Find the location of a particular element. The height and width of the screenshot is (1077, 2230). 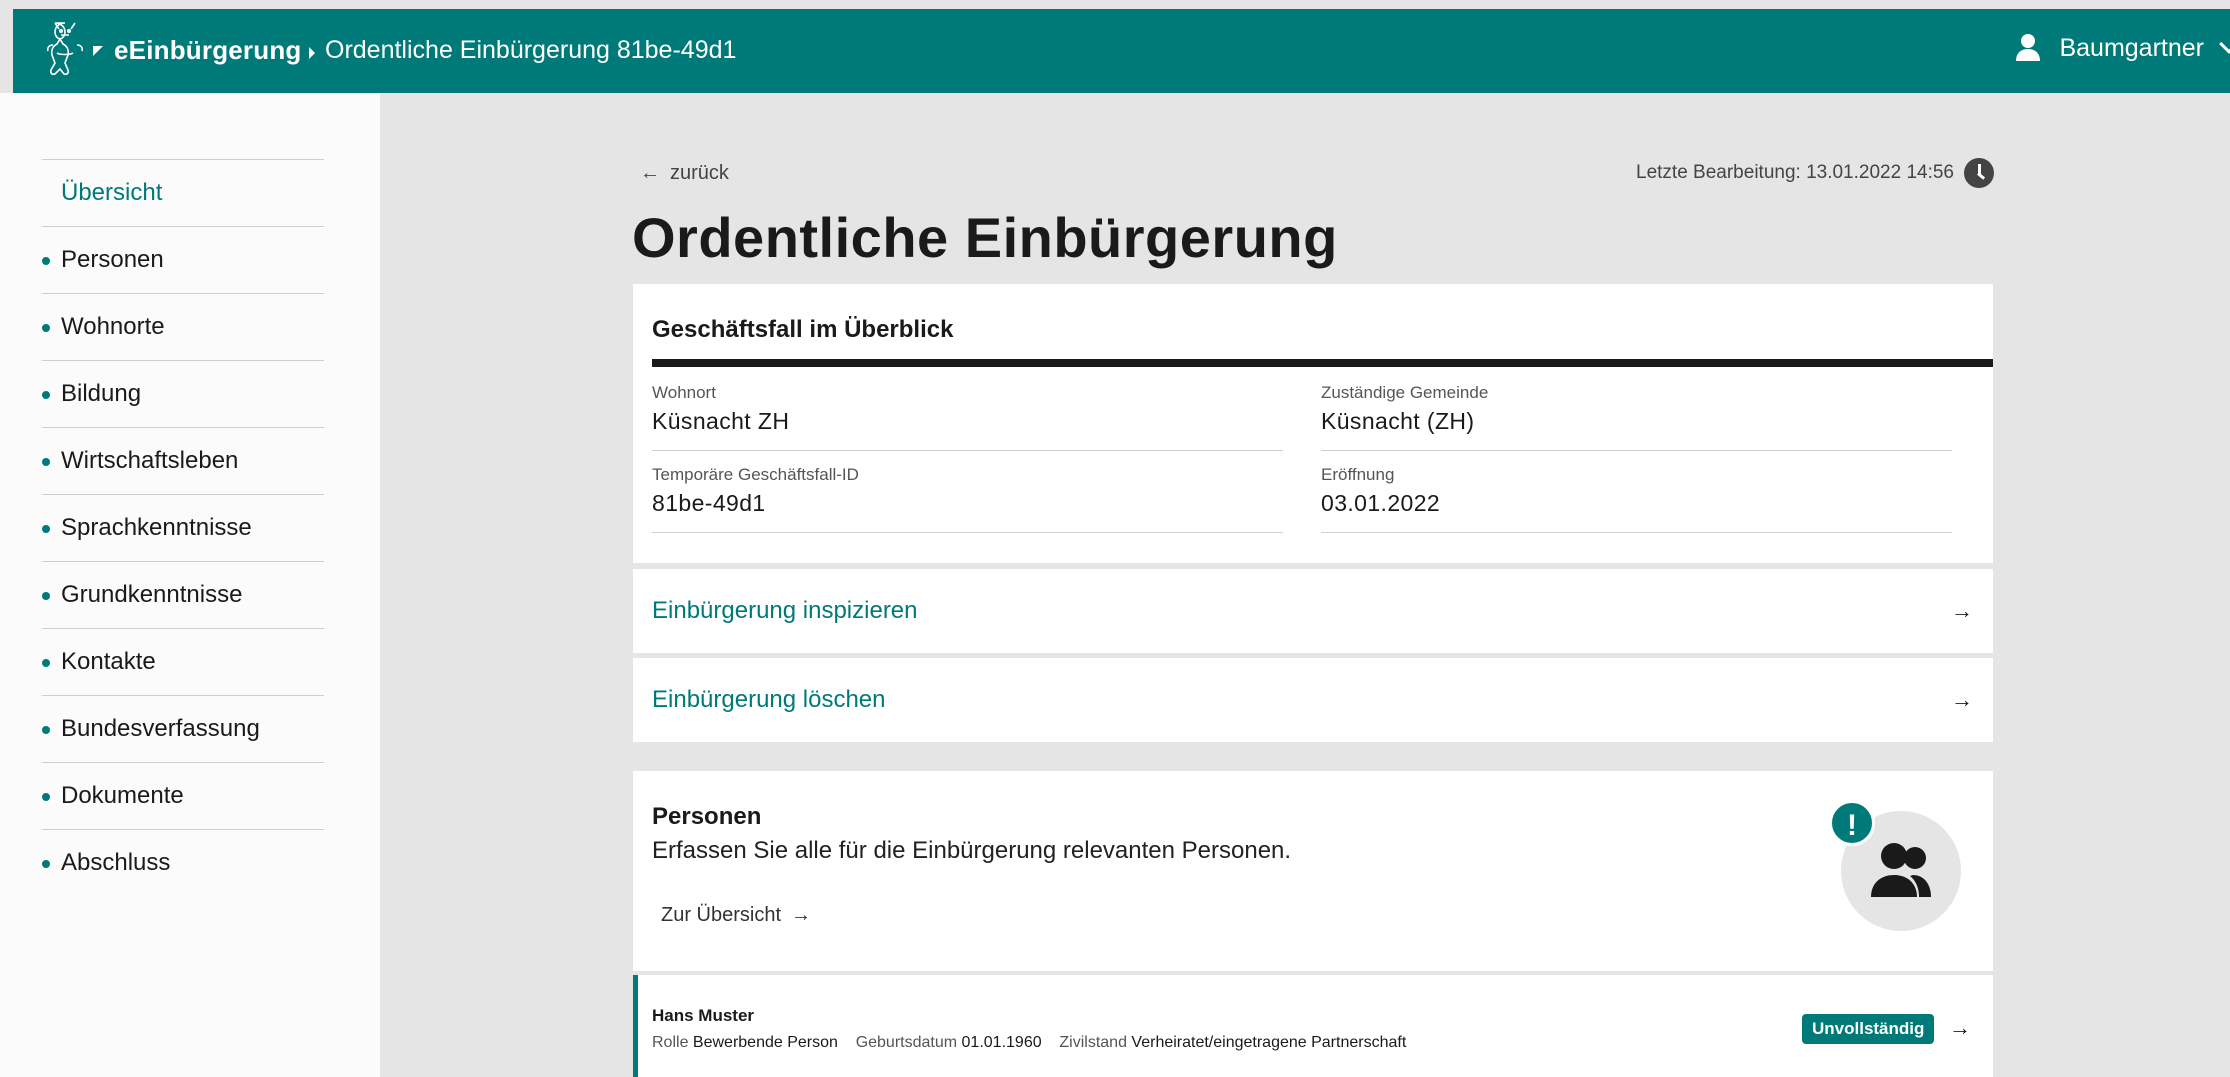

sidebar-item-label: Sprachkenntnisse is located at coordinates (156, 527).